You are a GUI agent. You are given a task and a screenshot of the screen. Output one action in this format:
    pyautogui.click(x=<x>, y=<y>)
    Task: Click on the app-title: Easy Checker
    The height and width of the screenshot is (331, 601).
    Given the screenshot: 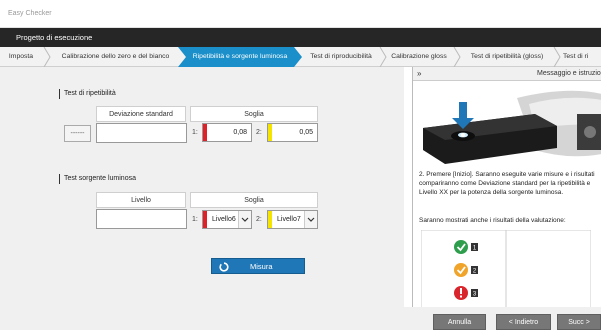 What is the action you would take?
    pyautogui.click(x=30, y=13)
    